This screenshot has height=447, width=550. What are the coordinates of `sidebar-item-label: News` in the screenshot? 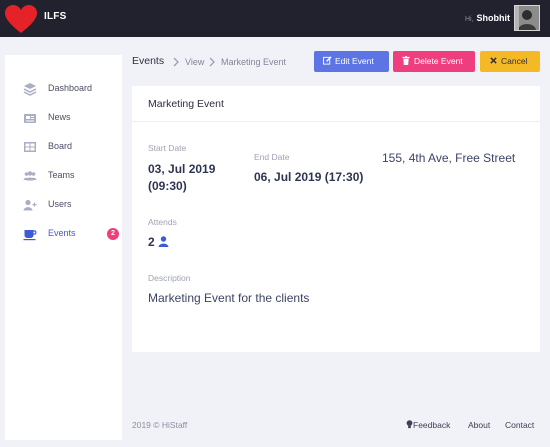 It's located at (59, 117).